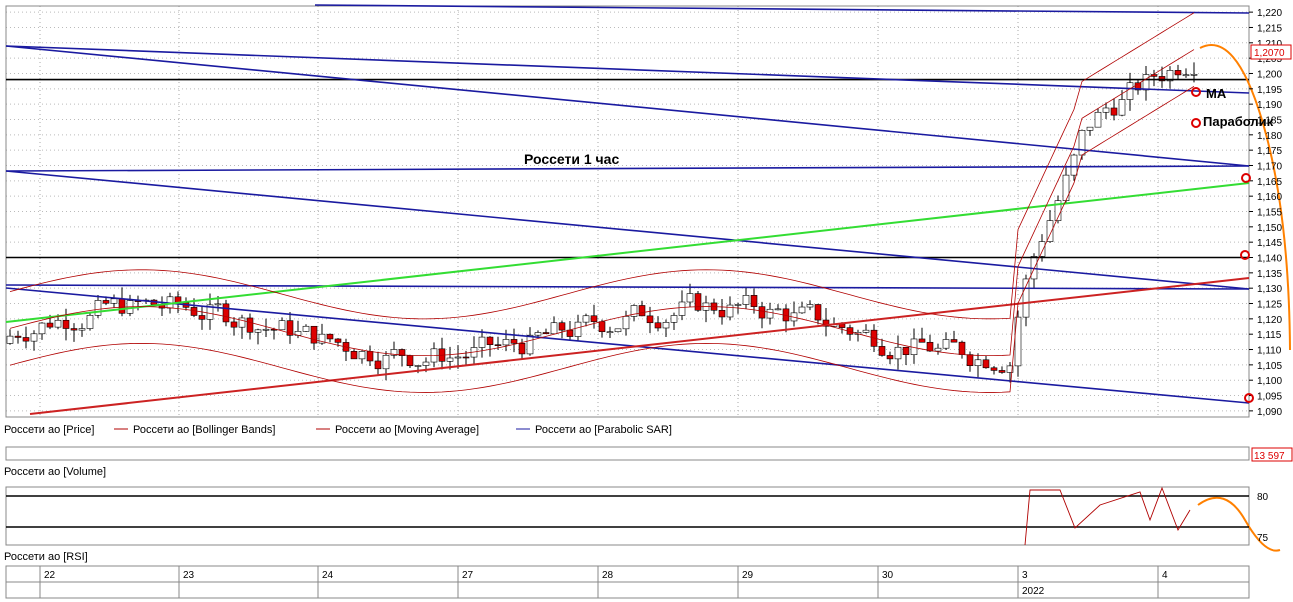 This screenshot has width=1293, height=602. I want to click on price-tick-label: 1,170, so click(1269, 166).